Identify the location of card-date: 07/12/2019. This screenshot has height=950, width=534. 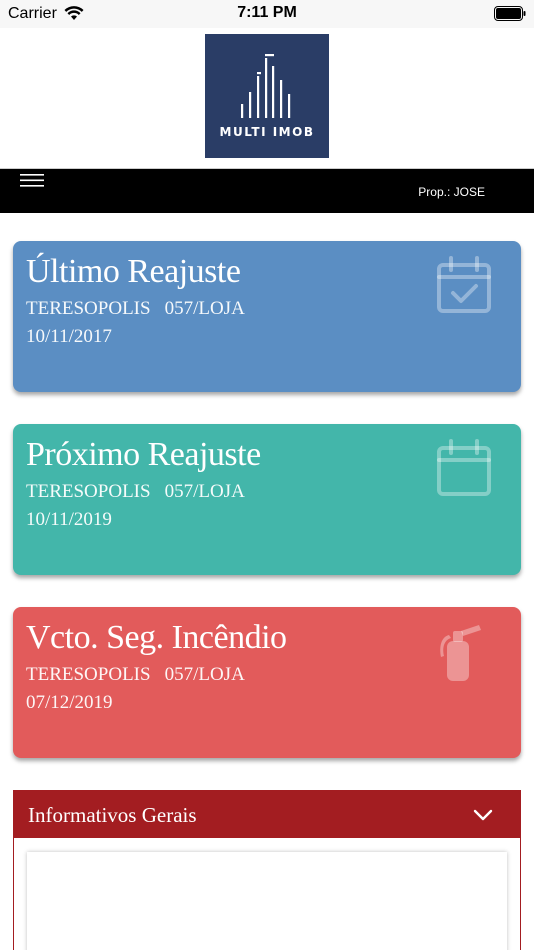
(69, 702).